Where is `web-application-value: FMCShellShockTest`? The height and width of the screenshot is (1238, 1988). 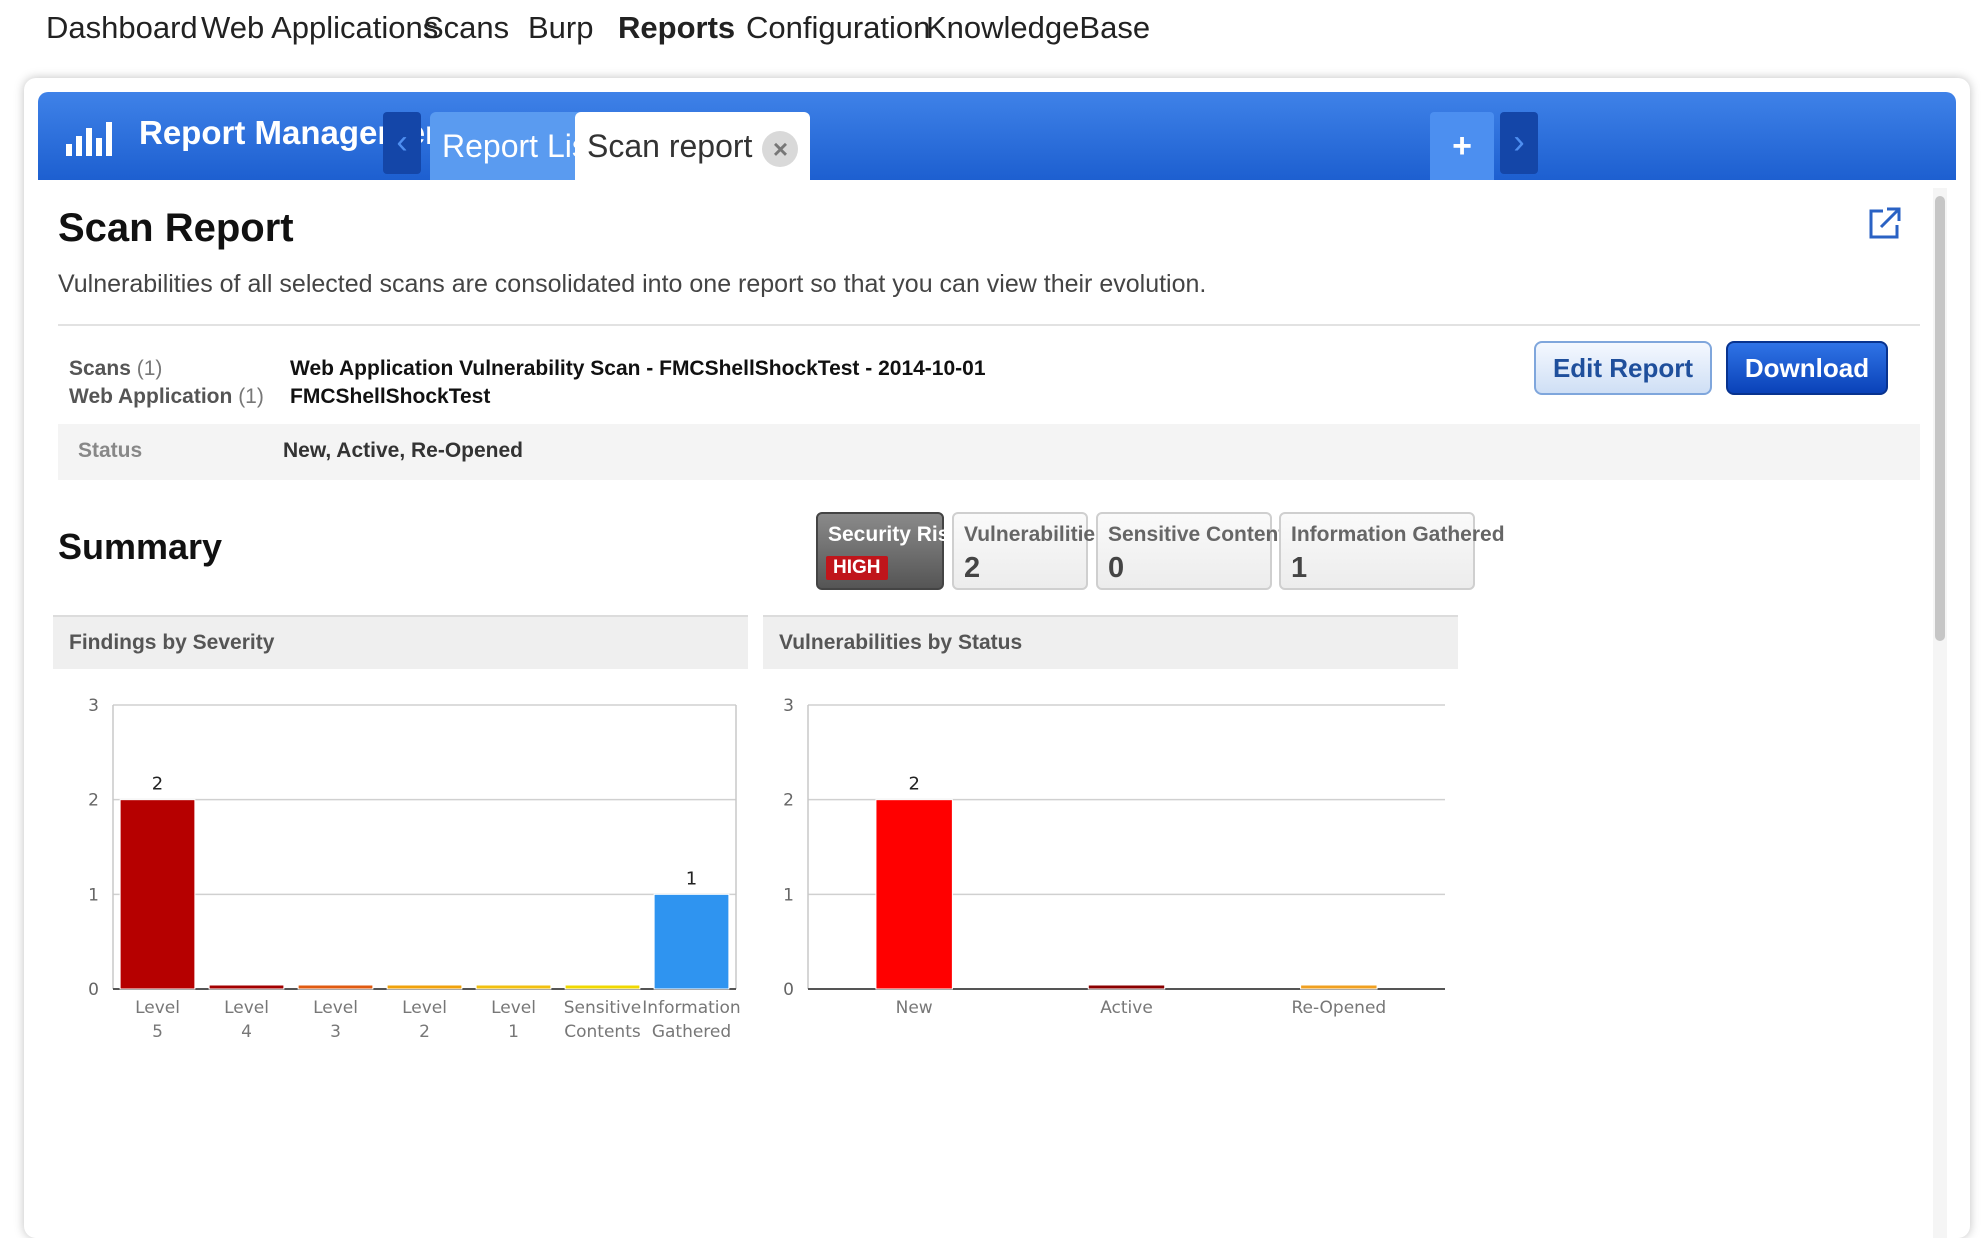
web-application-value: FMCShellShockTest is located at coordinates (390, 396).